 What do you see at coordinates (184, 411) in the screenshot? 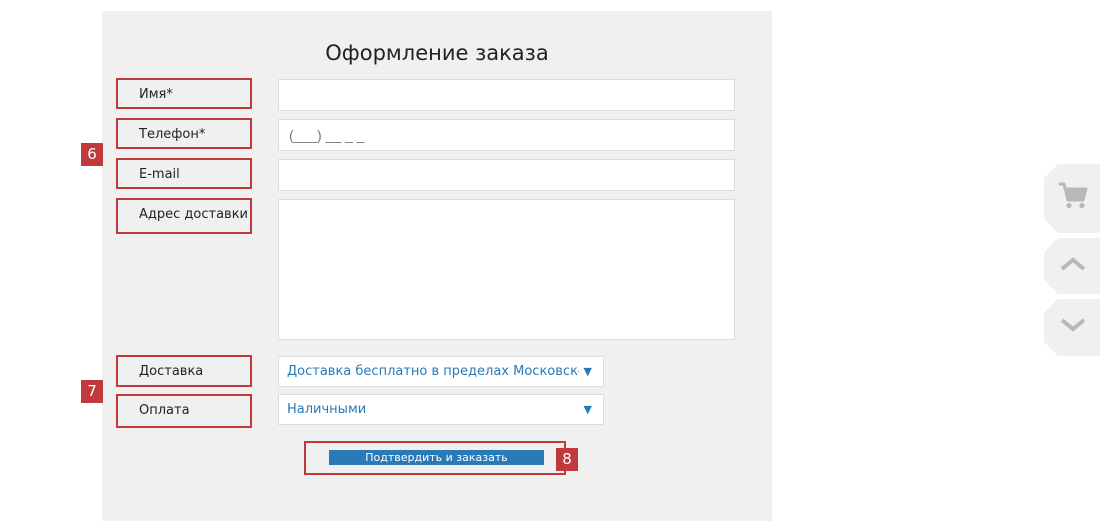
I see `payment-label: Оплата` at bounding box center [184, 411].